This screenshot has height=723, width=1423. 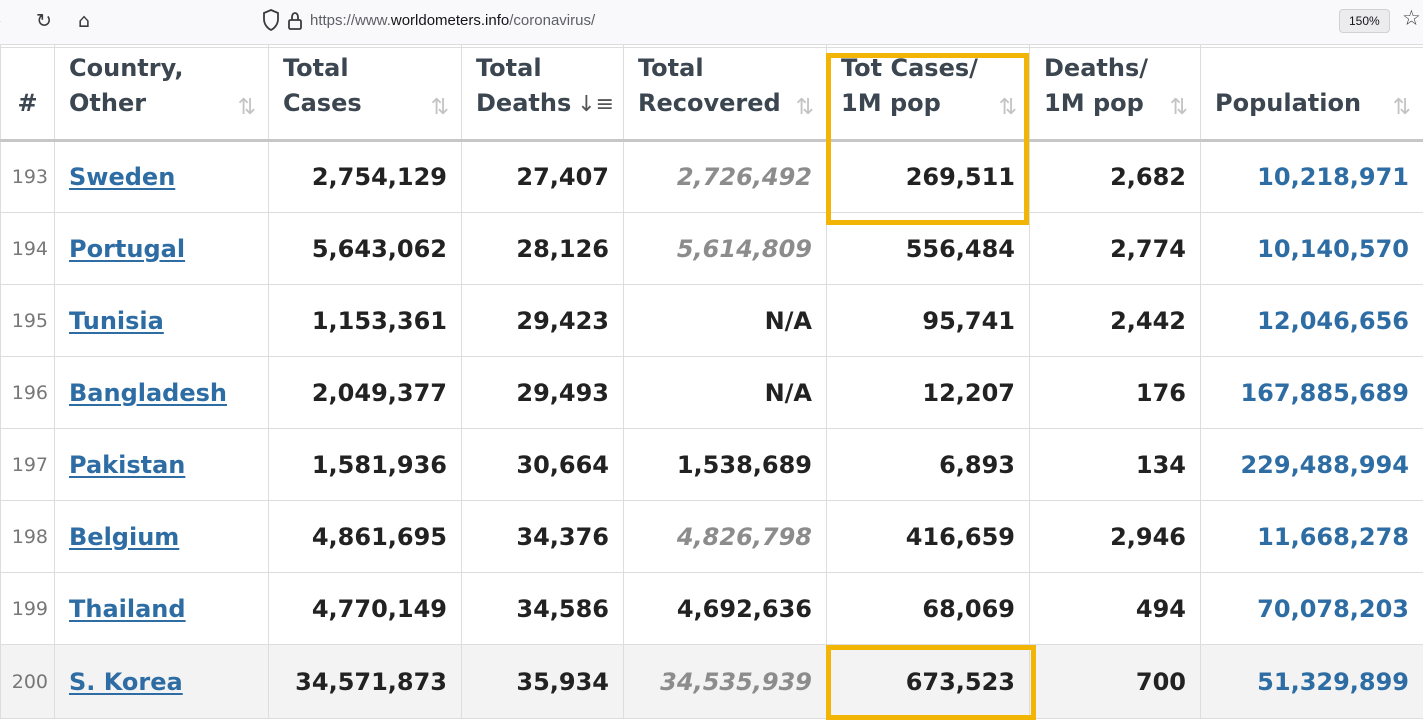 I want to click on total-deaths-cell: 30,664, so click(x=542, y=464).